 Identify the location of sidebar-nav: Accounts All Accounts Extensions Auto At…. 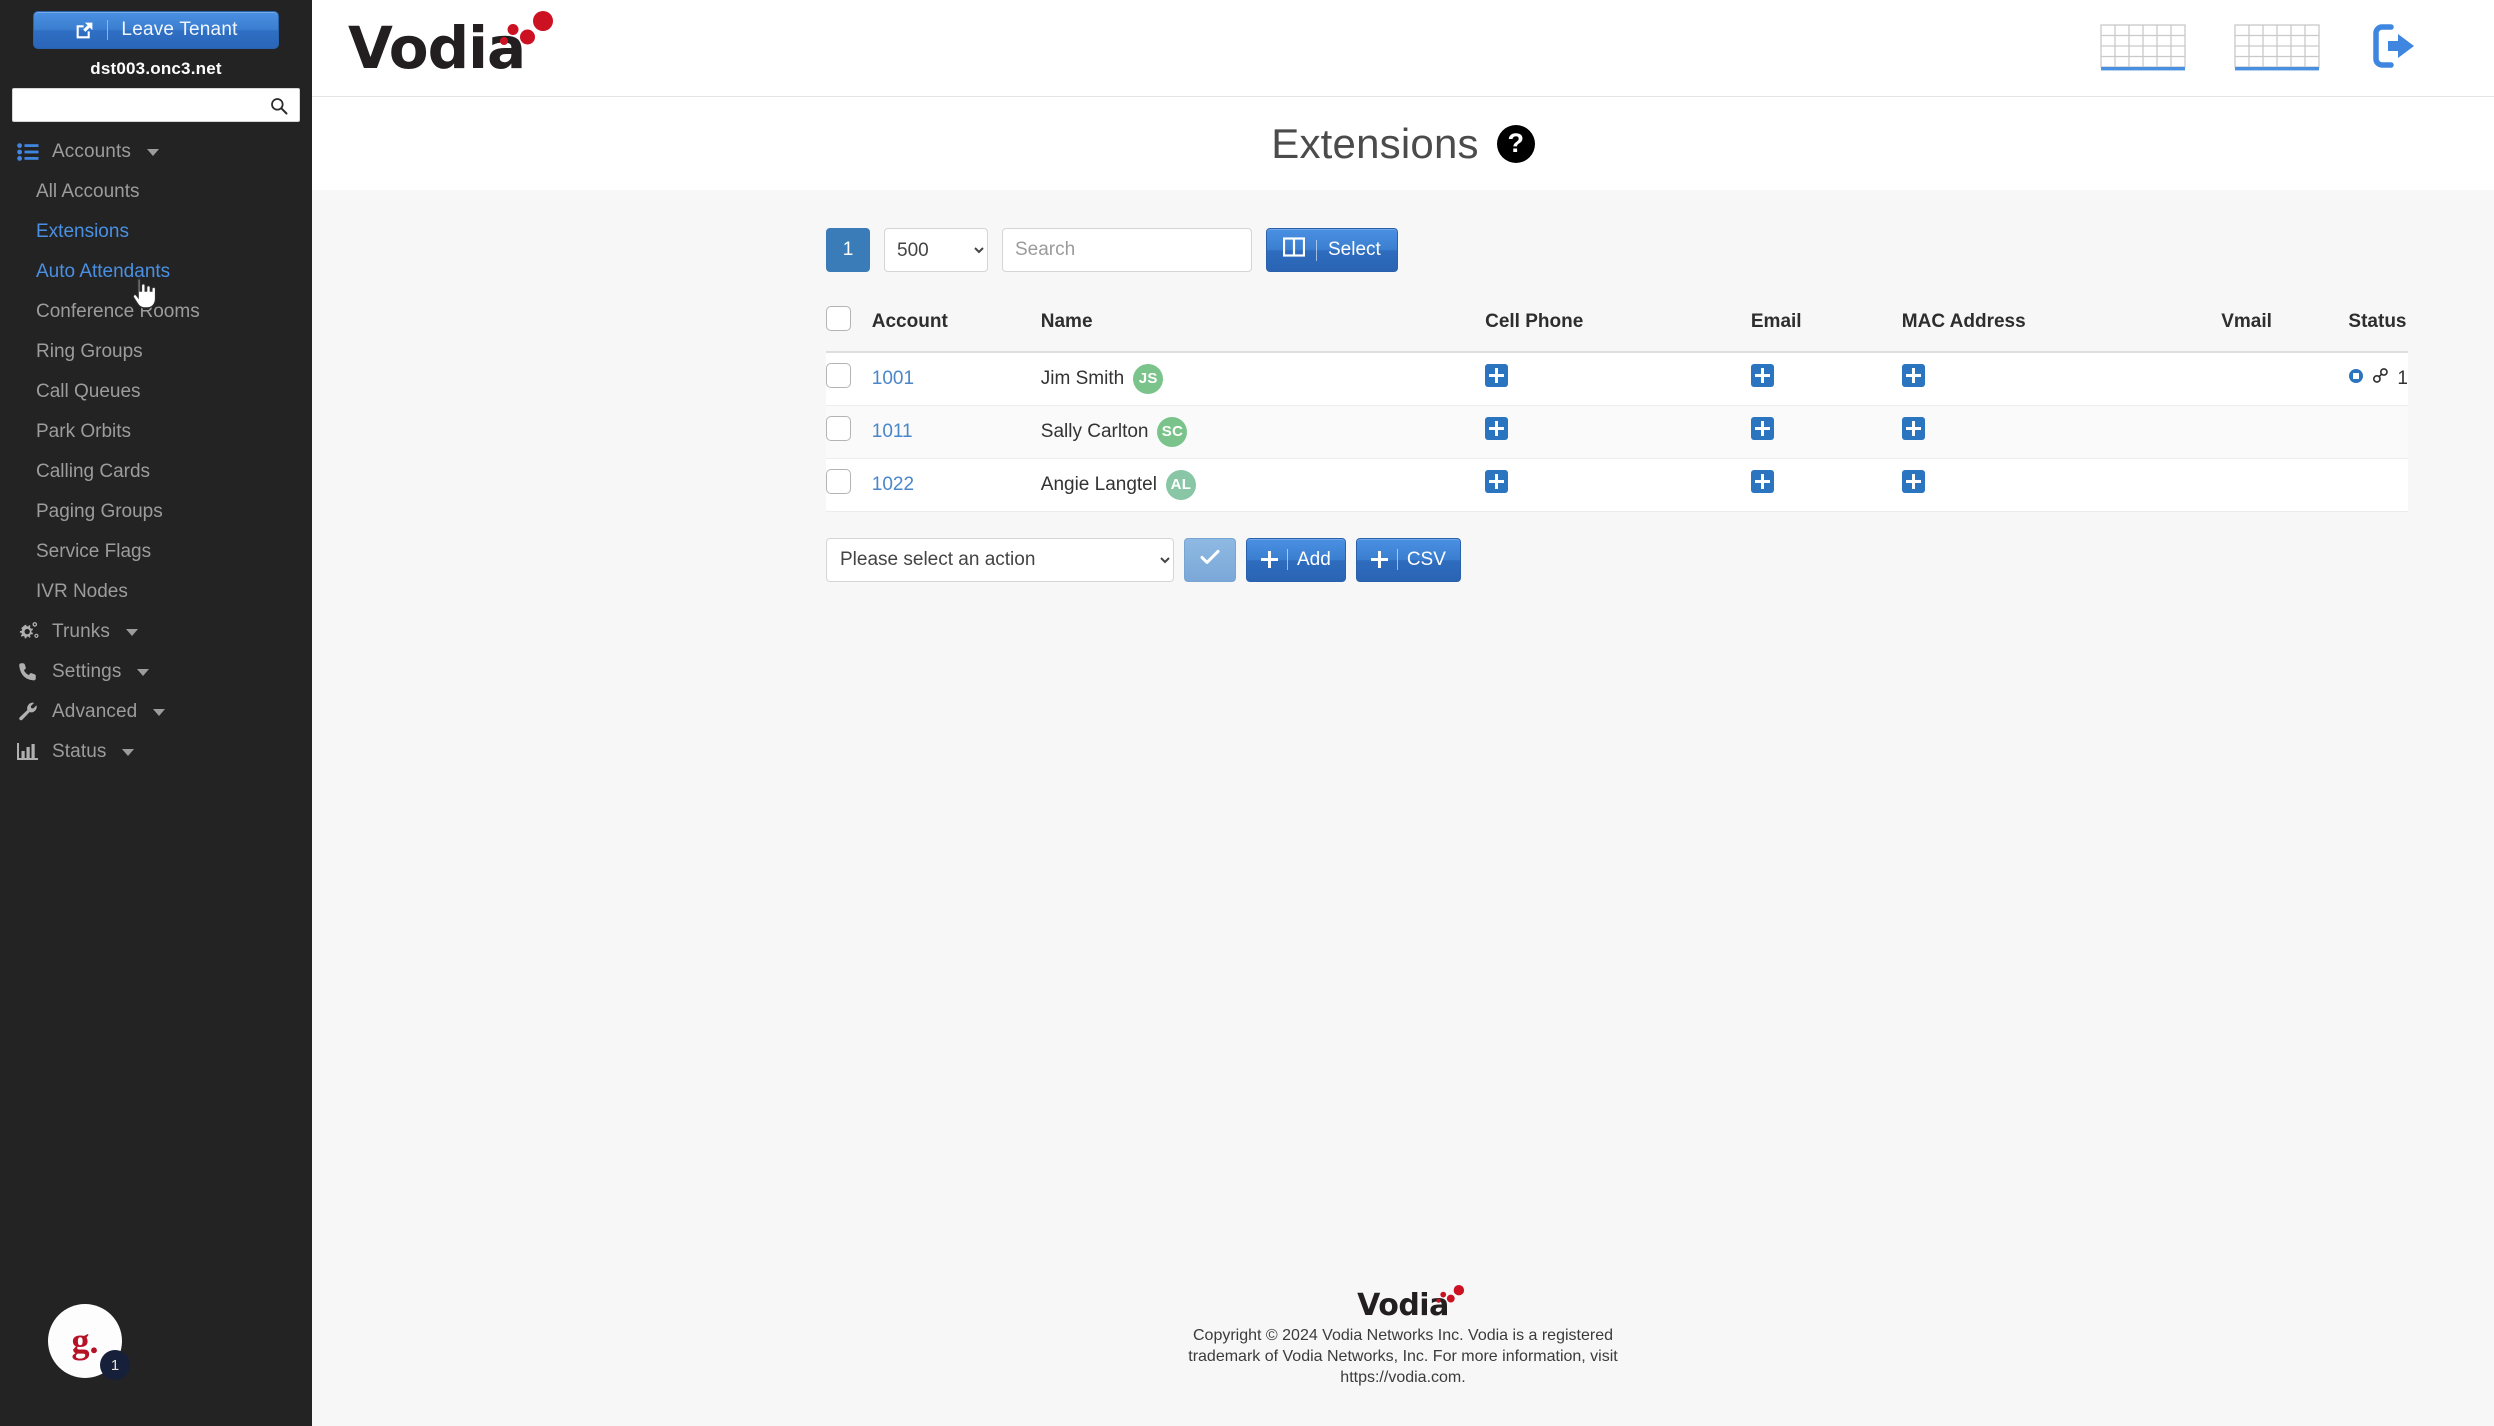
(156, 452).